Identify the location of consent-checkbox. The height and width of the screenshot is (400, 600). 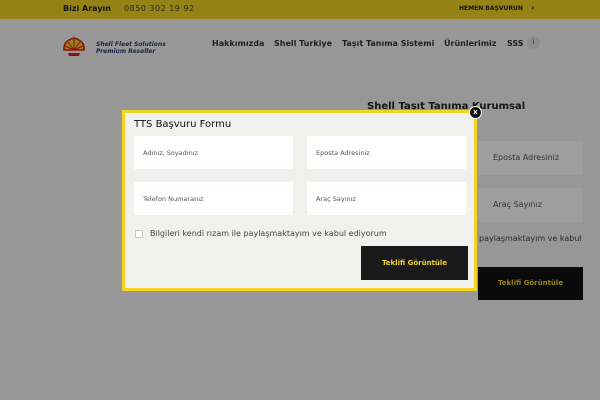
(139, 234).